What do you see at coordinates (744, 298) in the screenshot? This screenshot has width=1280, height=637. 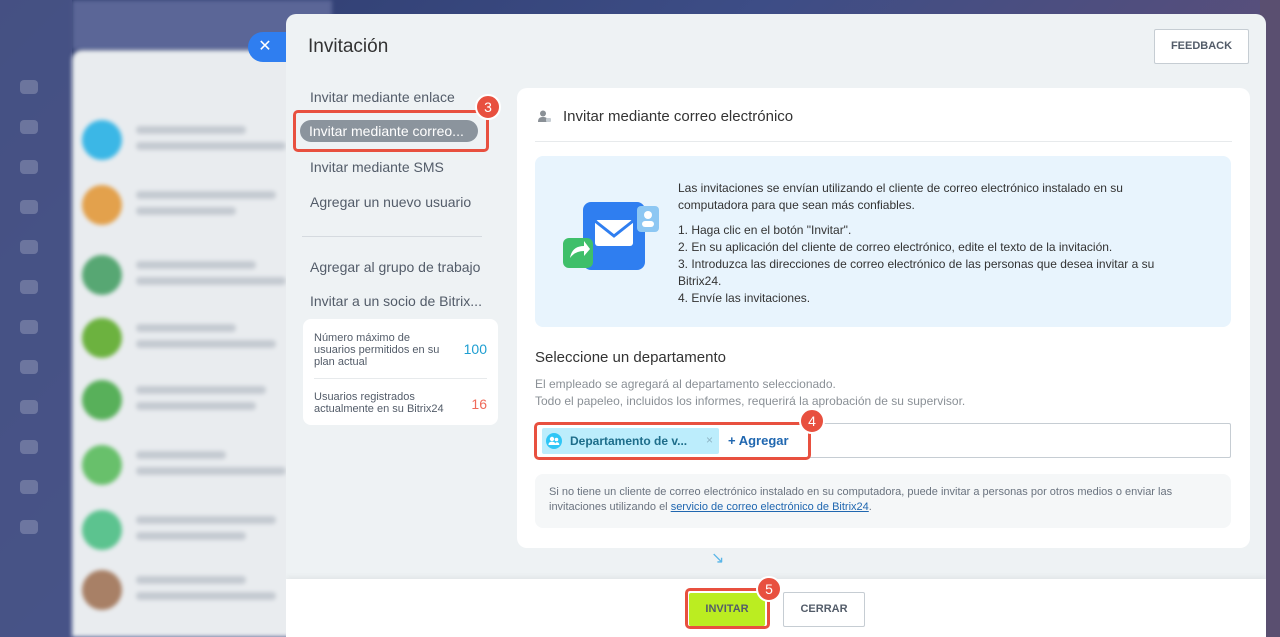 I see `info-step-4: 4. Envíe las invitaciones.` at bounding box center [744, 298].